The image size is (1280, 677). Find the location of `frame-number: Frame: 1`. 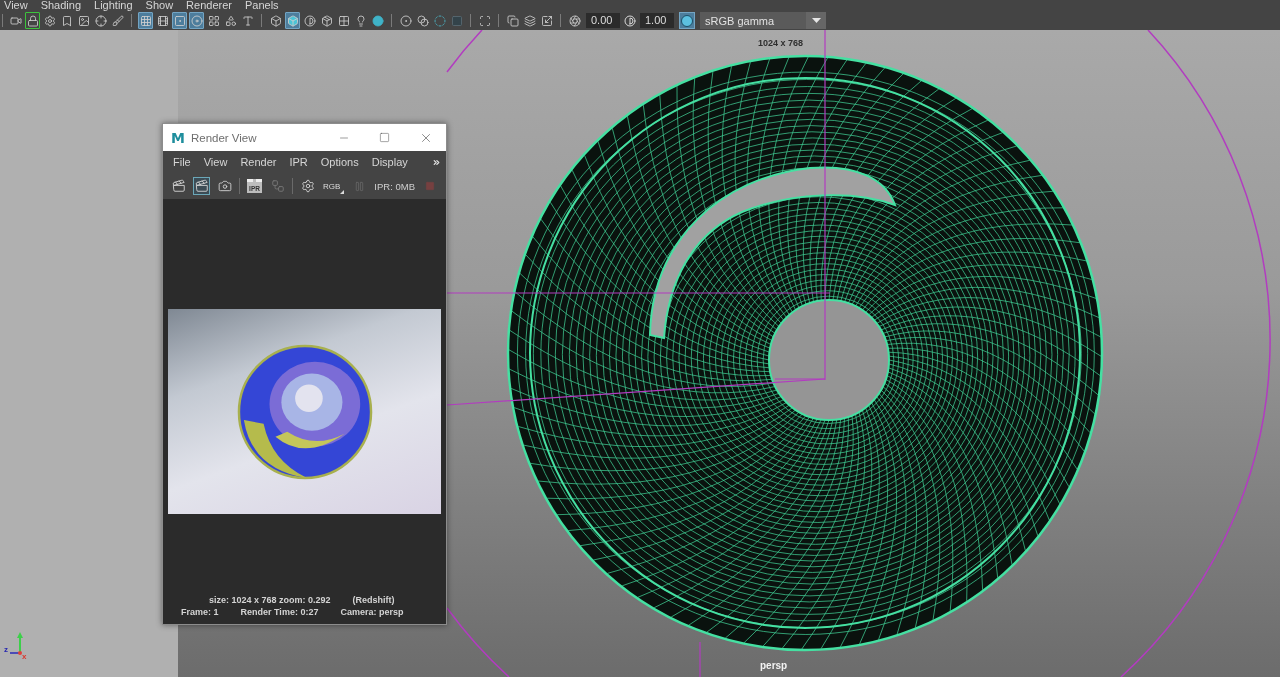

frame-number: Frame: 1 is located at coordinates (200, 612).